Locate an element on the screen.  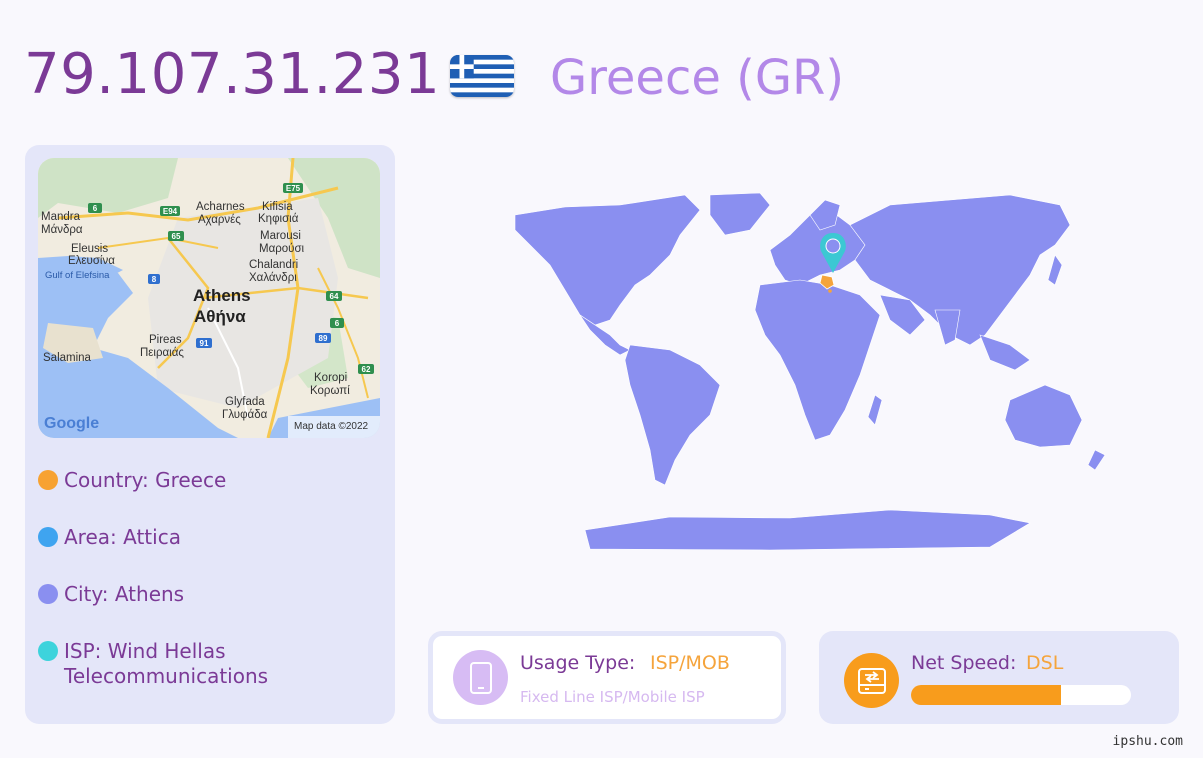
map-label: Chalandri is located at coordinates (273, 265).